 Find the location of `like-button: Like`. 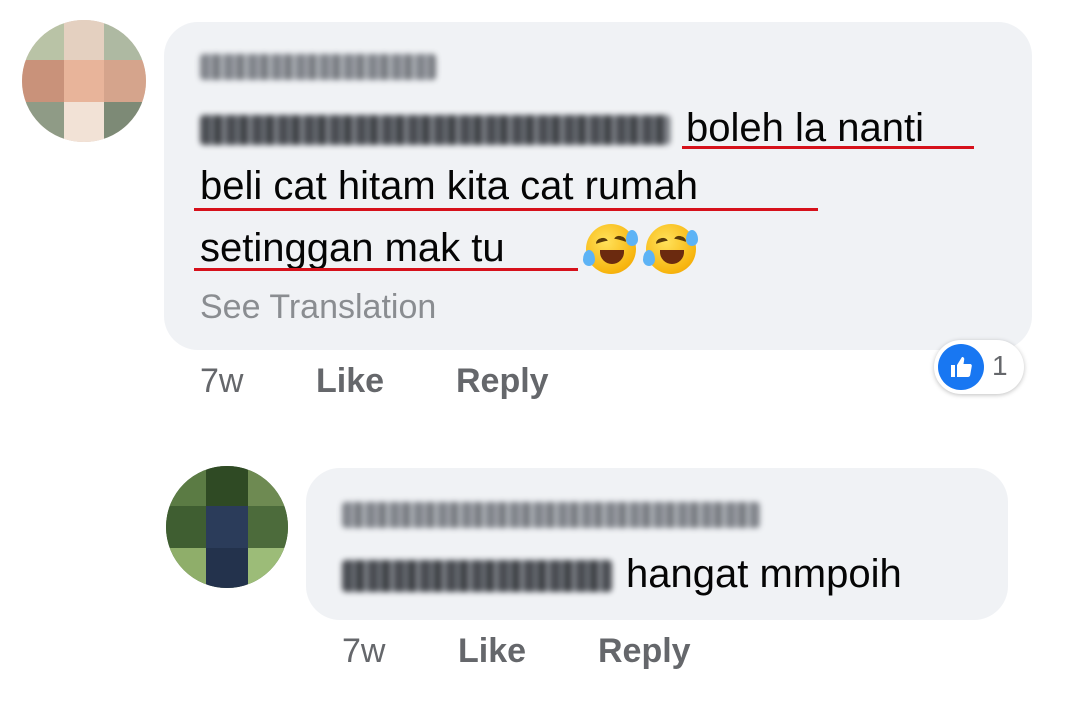

like-button: Like is located at coordinates (350, 381).